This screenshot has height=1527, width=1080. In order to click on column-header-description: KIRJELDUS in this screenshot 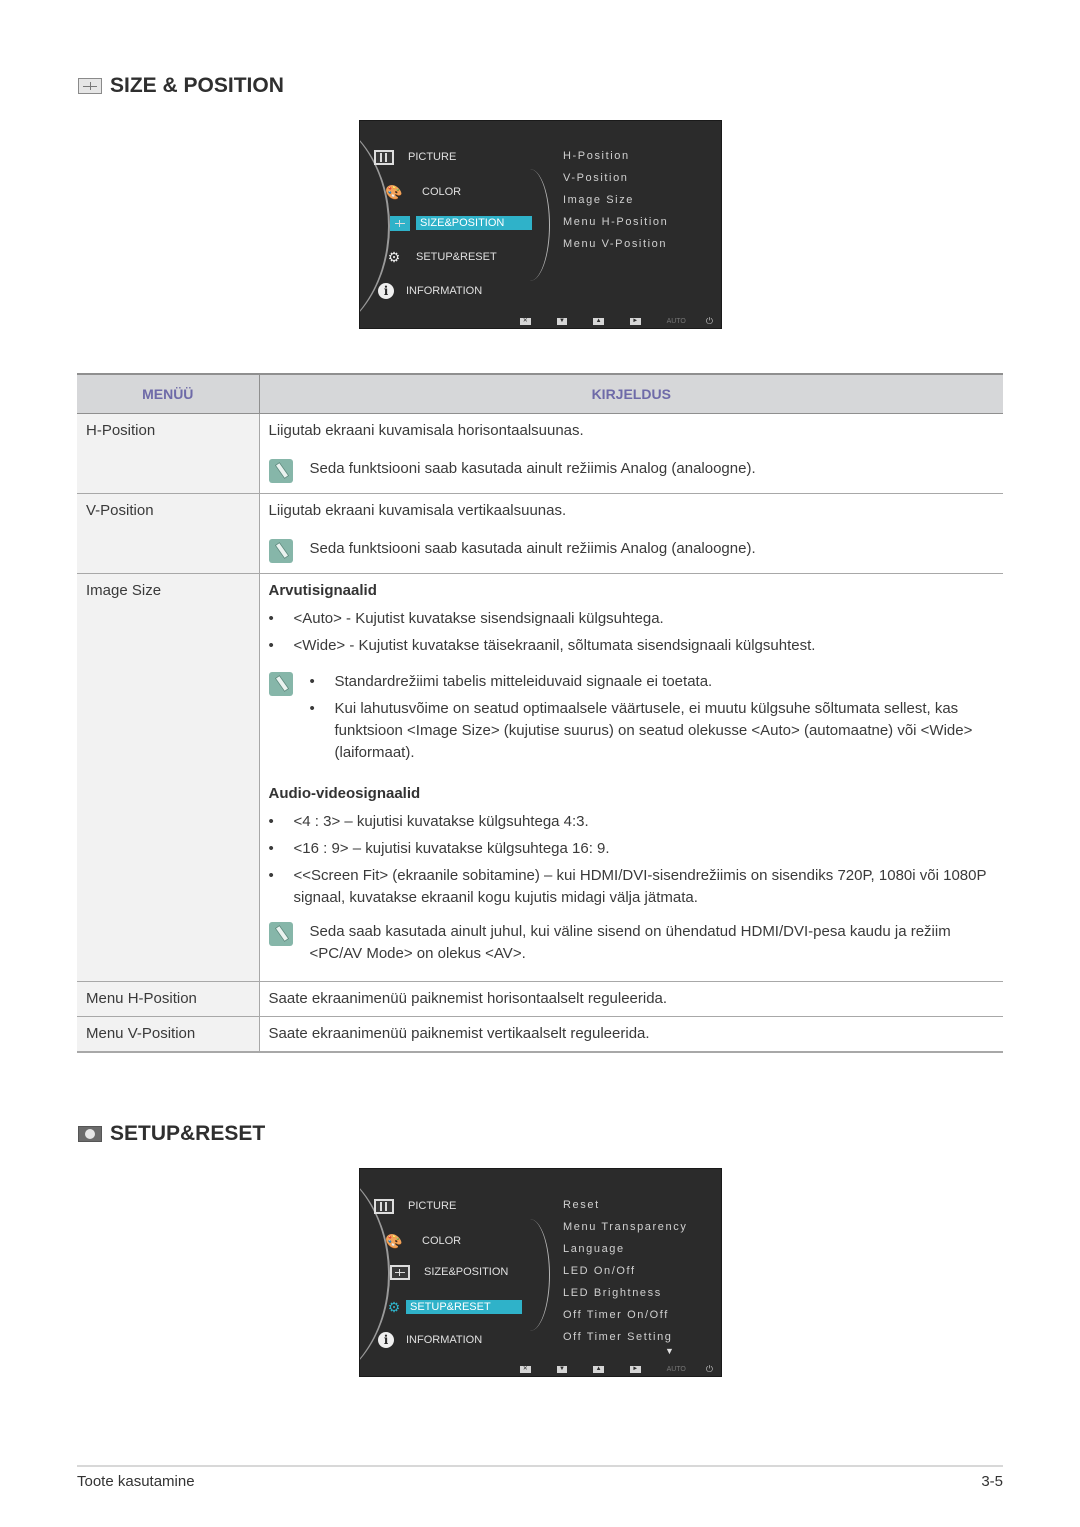, I will do `click(631, 393)`.